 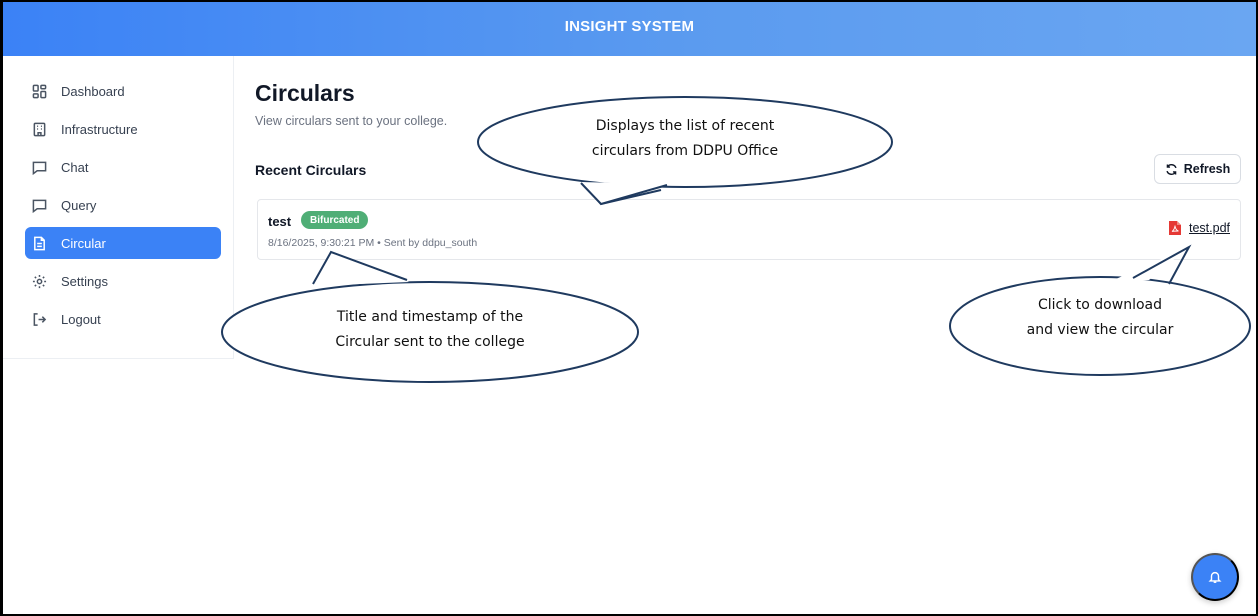 I want to click on callout-text: Title and timestamp of the, so click(x=430, y=317).